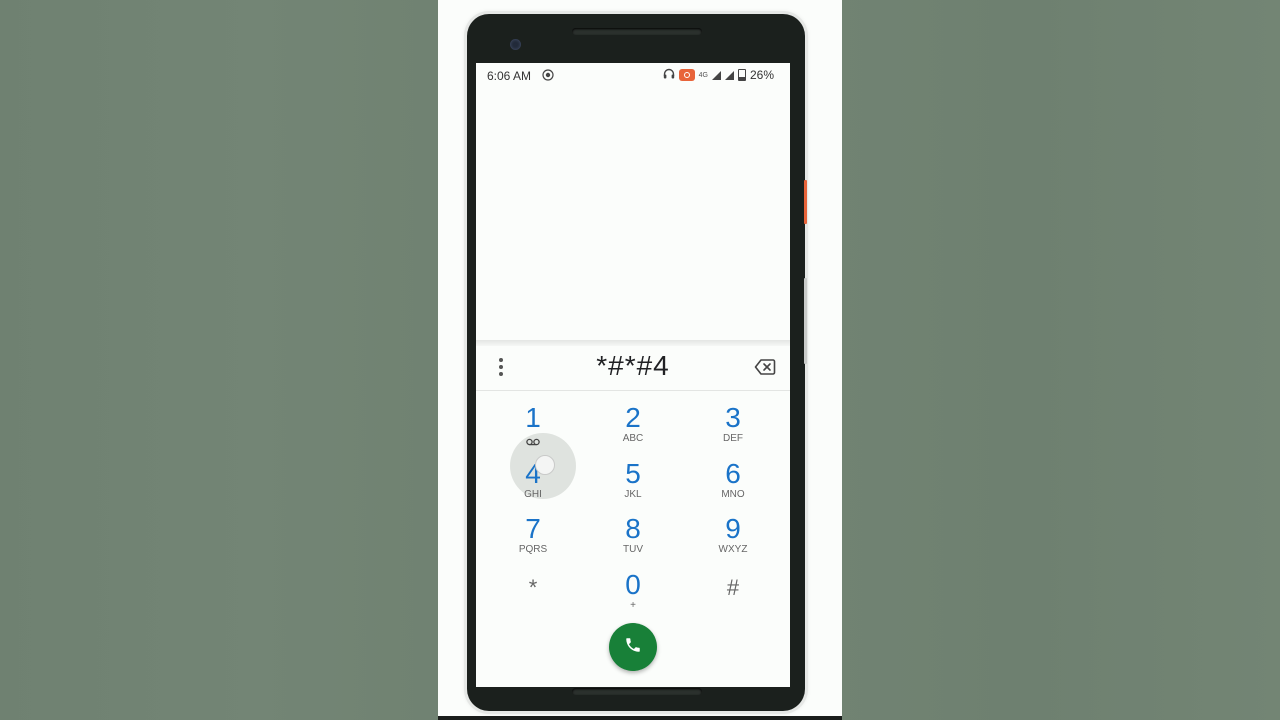 The image size is (1280, 720). What do you see at coordinates (633, 528) in the screenshot?
I see `key-digit: 8` at bounding box center [633, 528].